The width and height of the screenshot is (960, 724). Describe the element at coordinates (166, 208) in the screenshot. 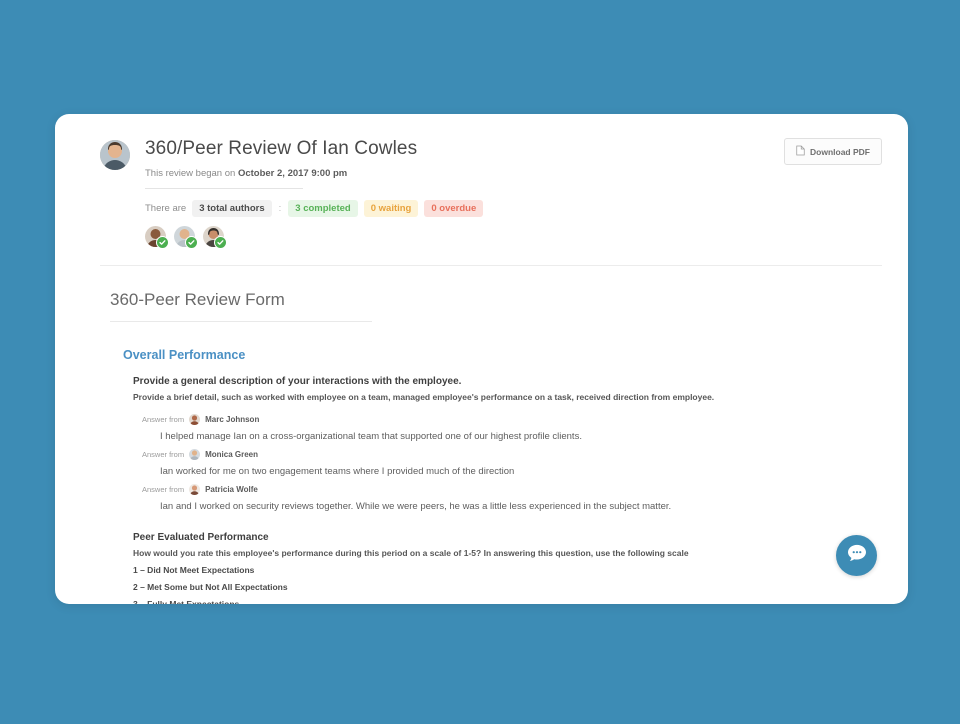

I see `stats-prefix: There are` at that location.